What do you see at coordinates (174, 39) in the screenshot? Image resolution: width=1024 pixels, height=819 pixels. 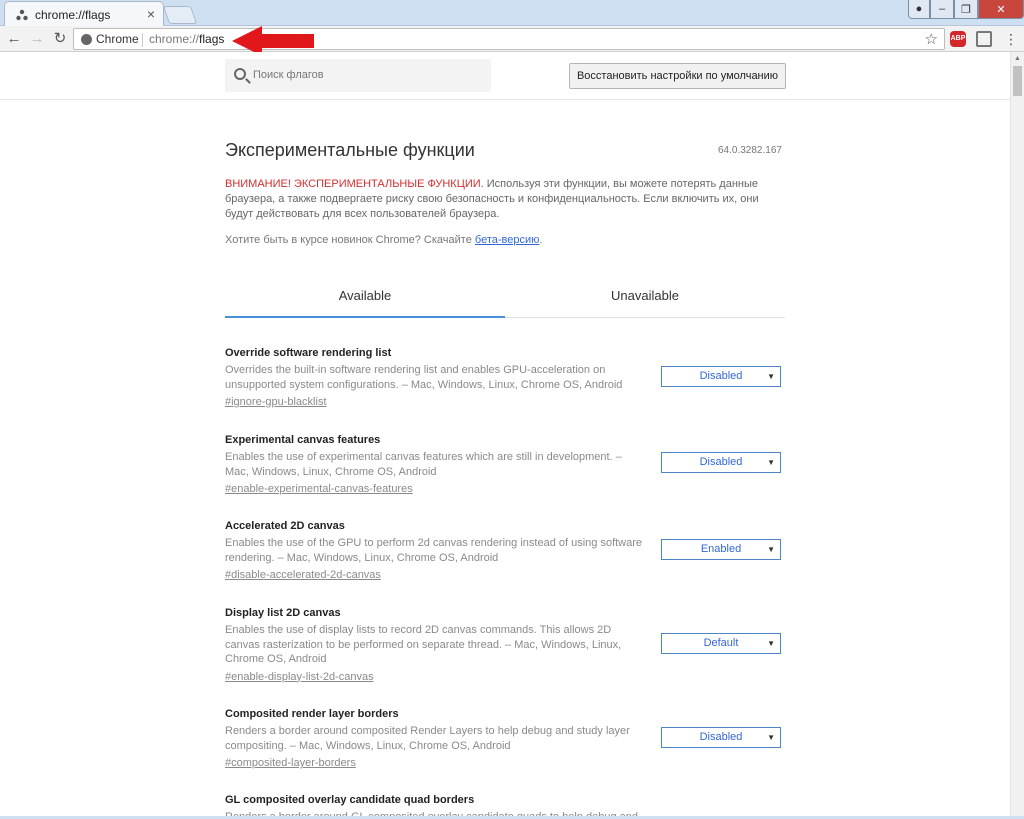 I see `url-scheme: chrome://` at bounding box center [174, 39].